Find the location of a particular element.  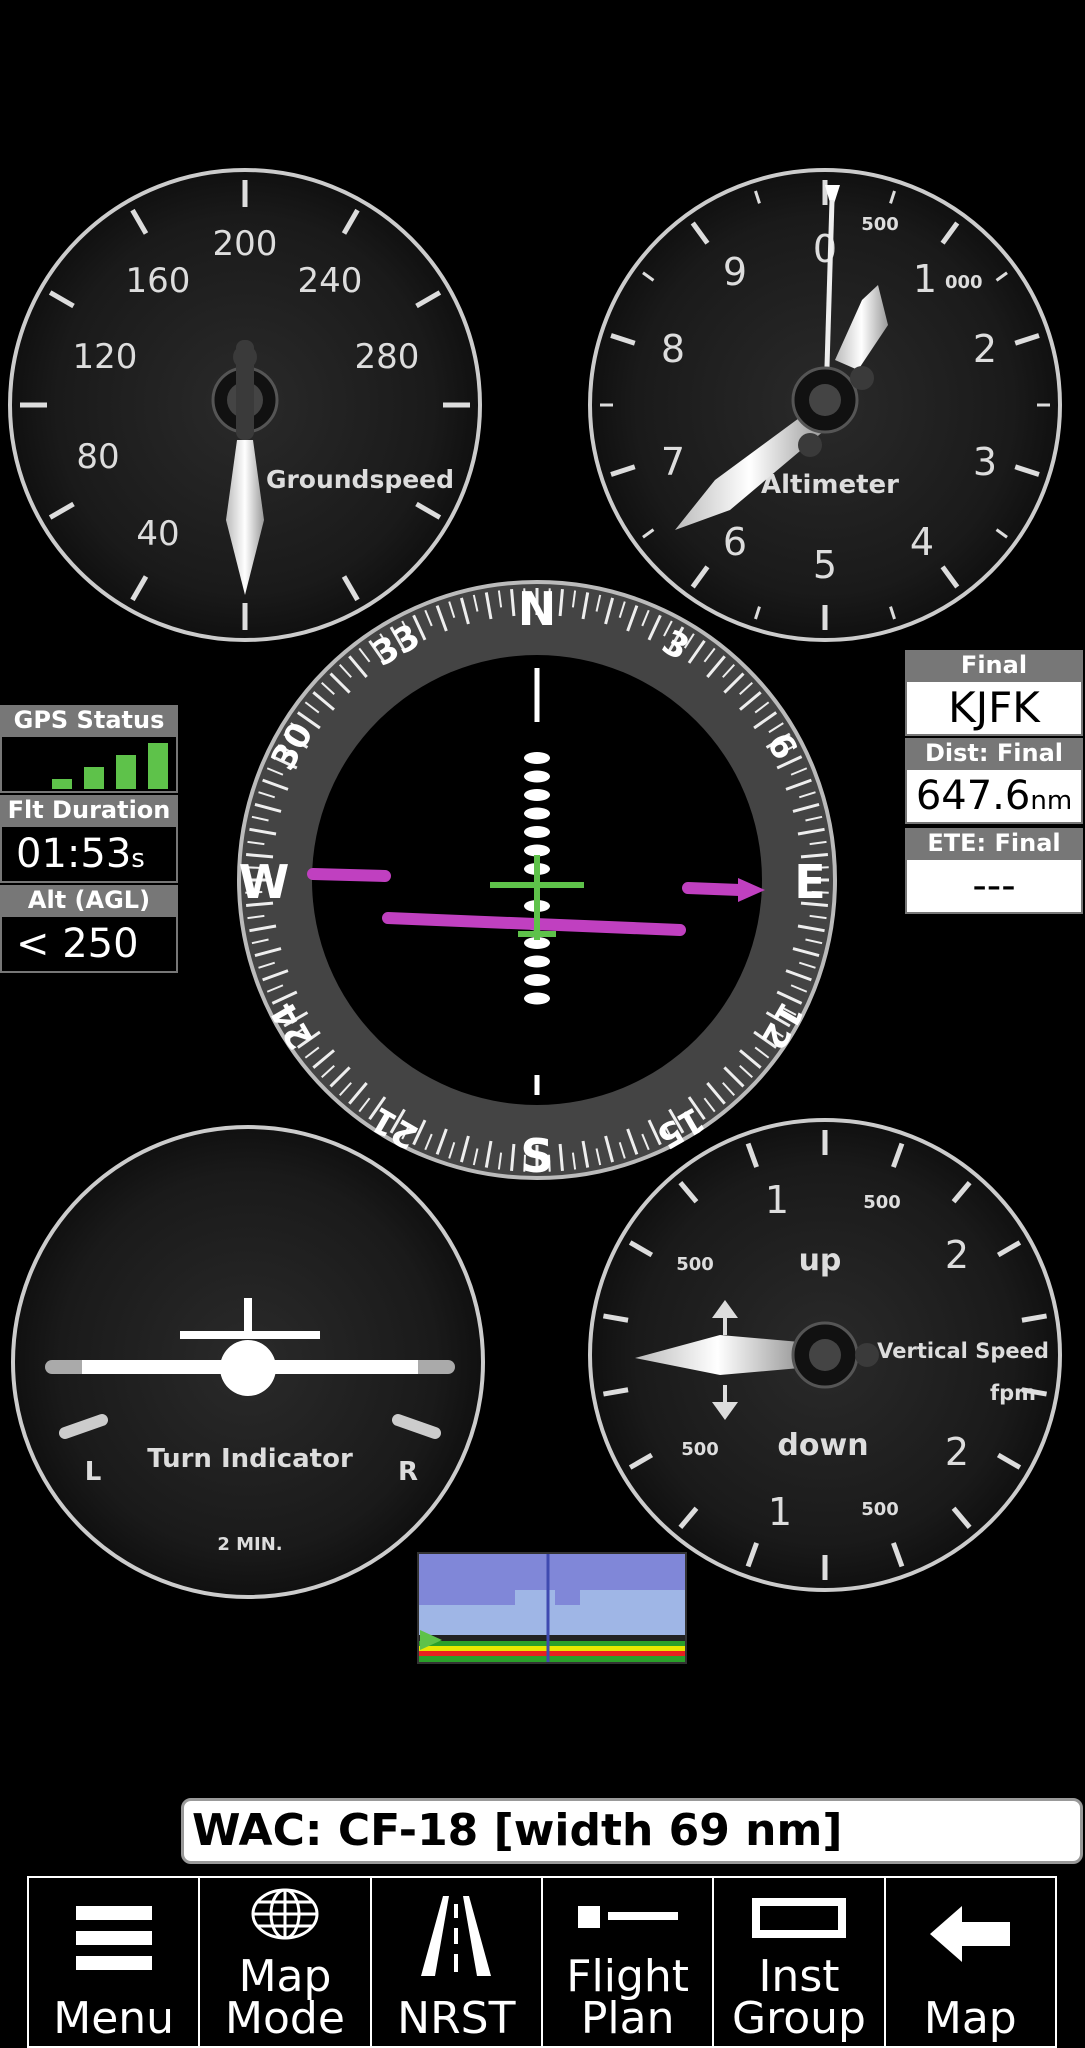

flt-duration-unit: s is located at coordinates (138, 859).